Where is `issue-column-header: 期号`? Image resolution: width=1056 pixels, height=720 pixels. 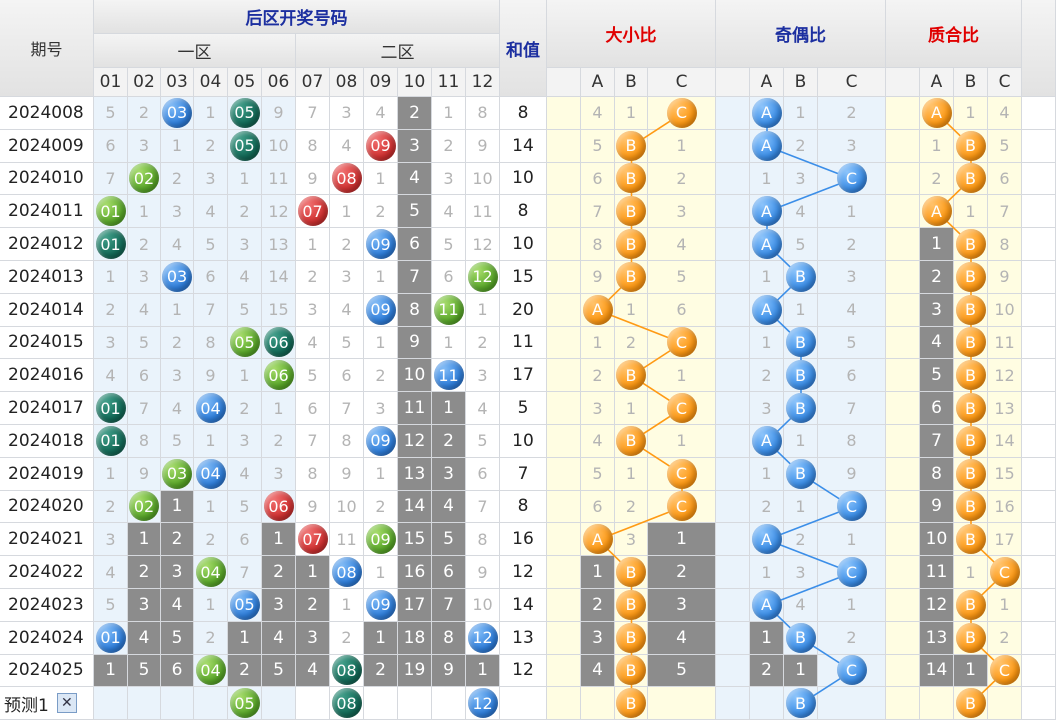 issue-column-header: 期号 is located at coordinates (47, 48).